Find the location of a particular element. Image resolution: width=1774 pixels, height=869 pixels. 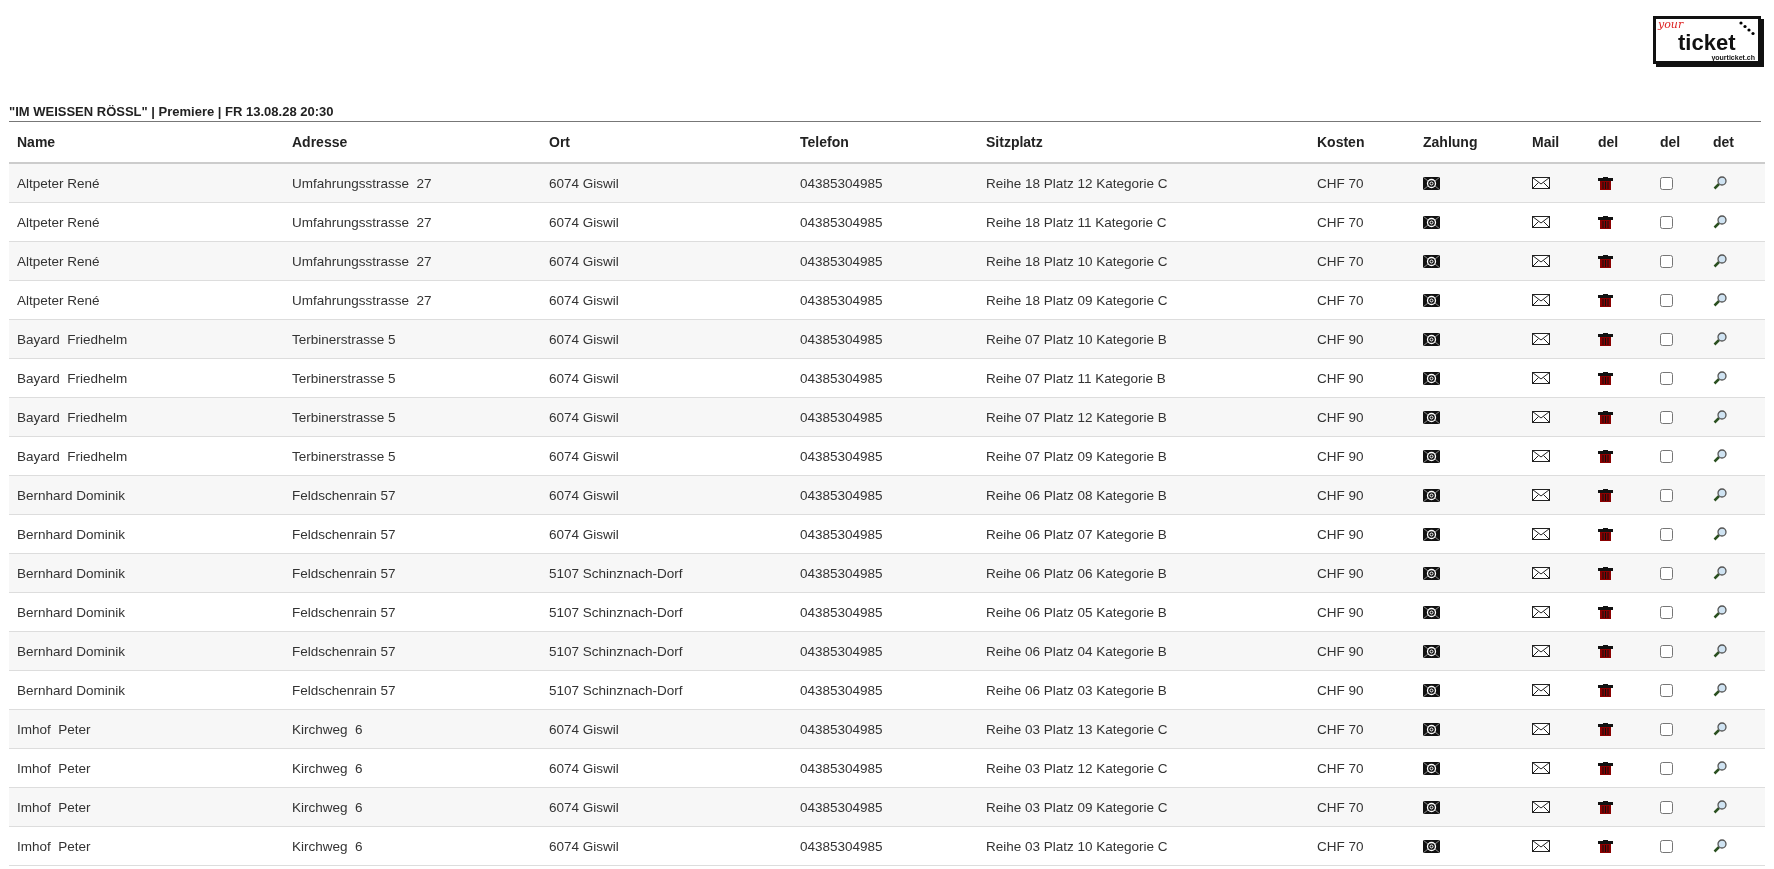

name-cell-text: Bernhard Dominik is located at coordinates (71, 690).